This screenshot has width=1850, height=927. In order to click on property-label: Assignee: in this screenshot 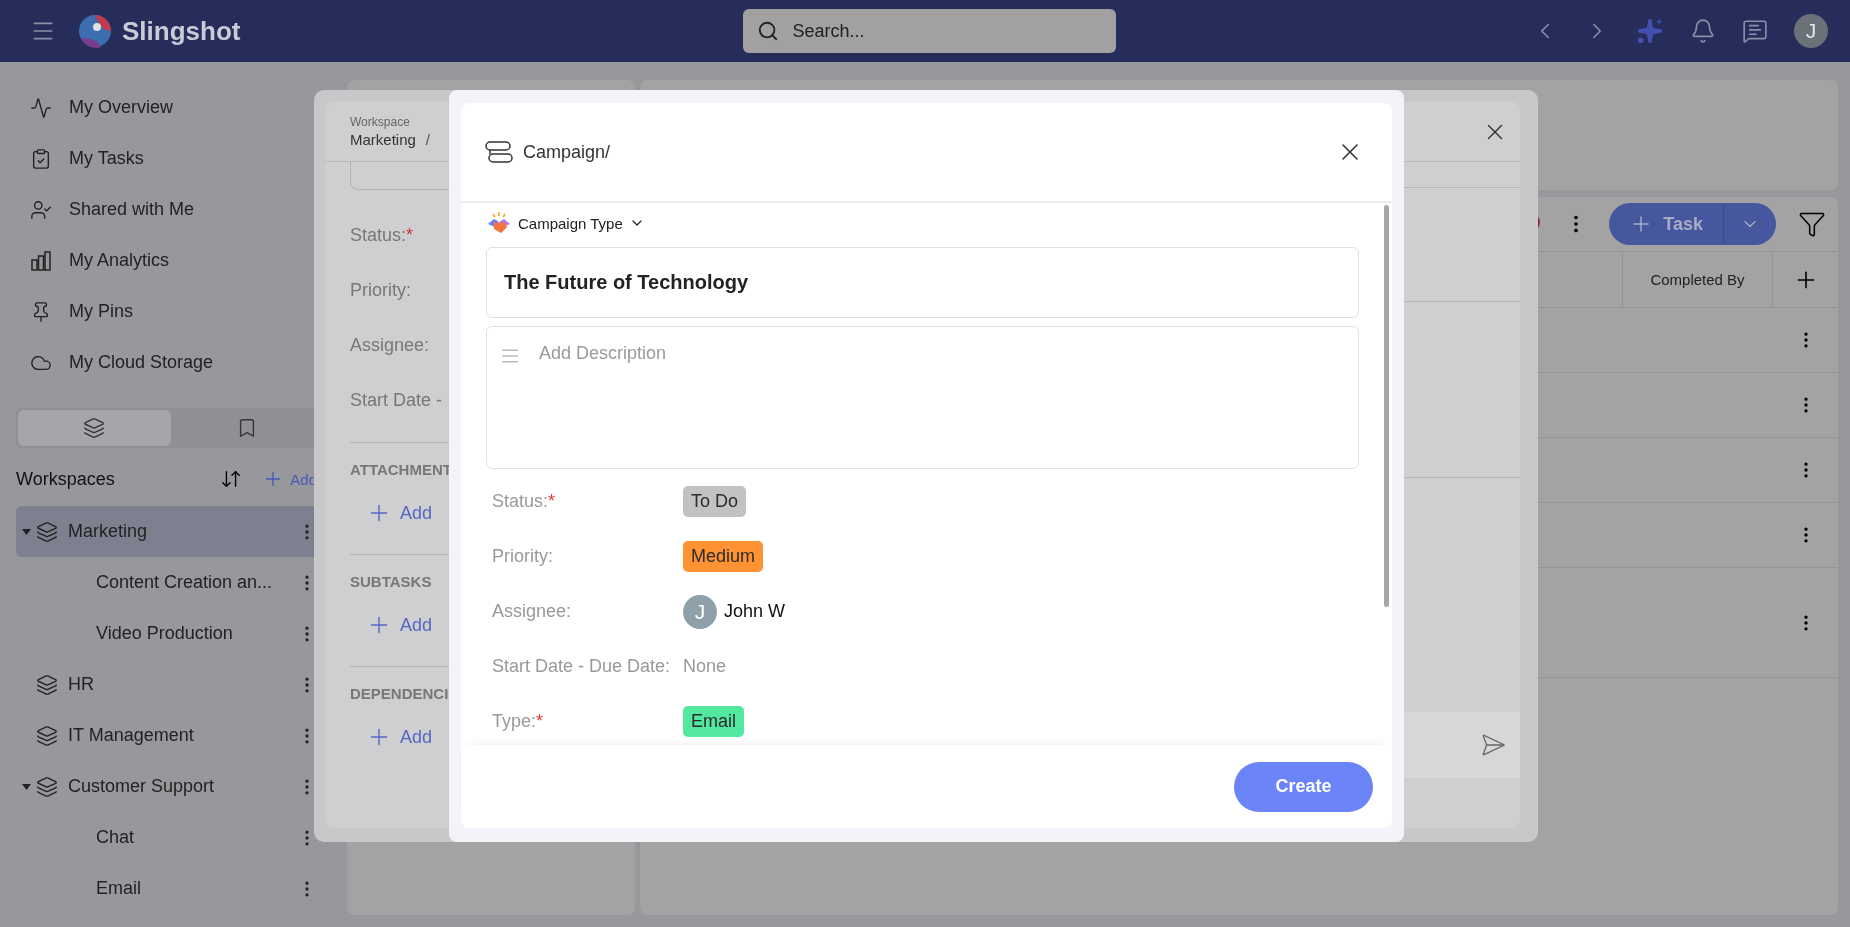, I will do `click(532, 611)`.